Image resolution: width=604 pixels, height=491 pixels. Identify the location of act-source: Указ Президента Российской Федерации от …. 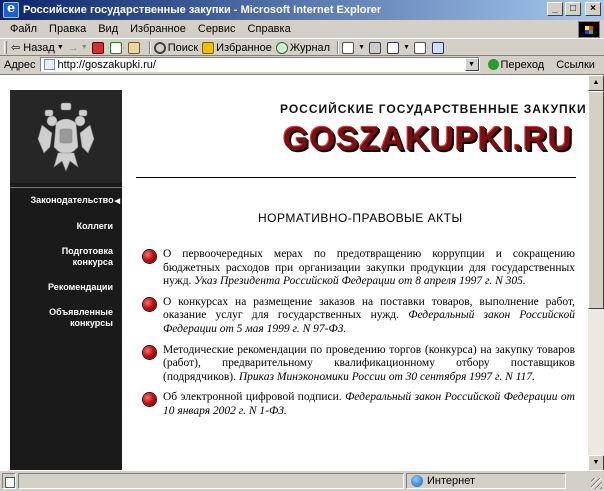
(360, 281).